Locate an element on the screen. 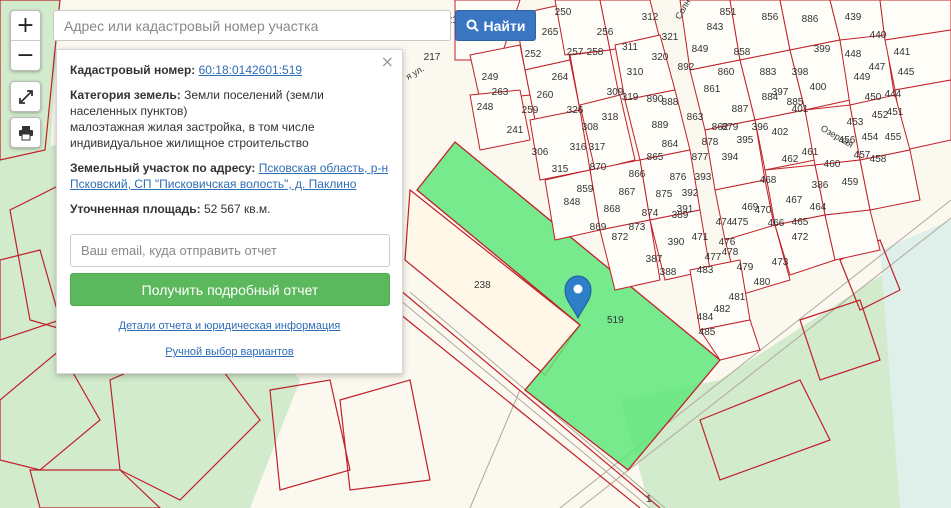 The width and height of the screenshot is (951, 508). svg-text: 250 is located at coordinates (563, 12).